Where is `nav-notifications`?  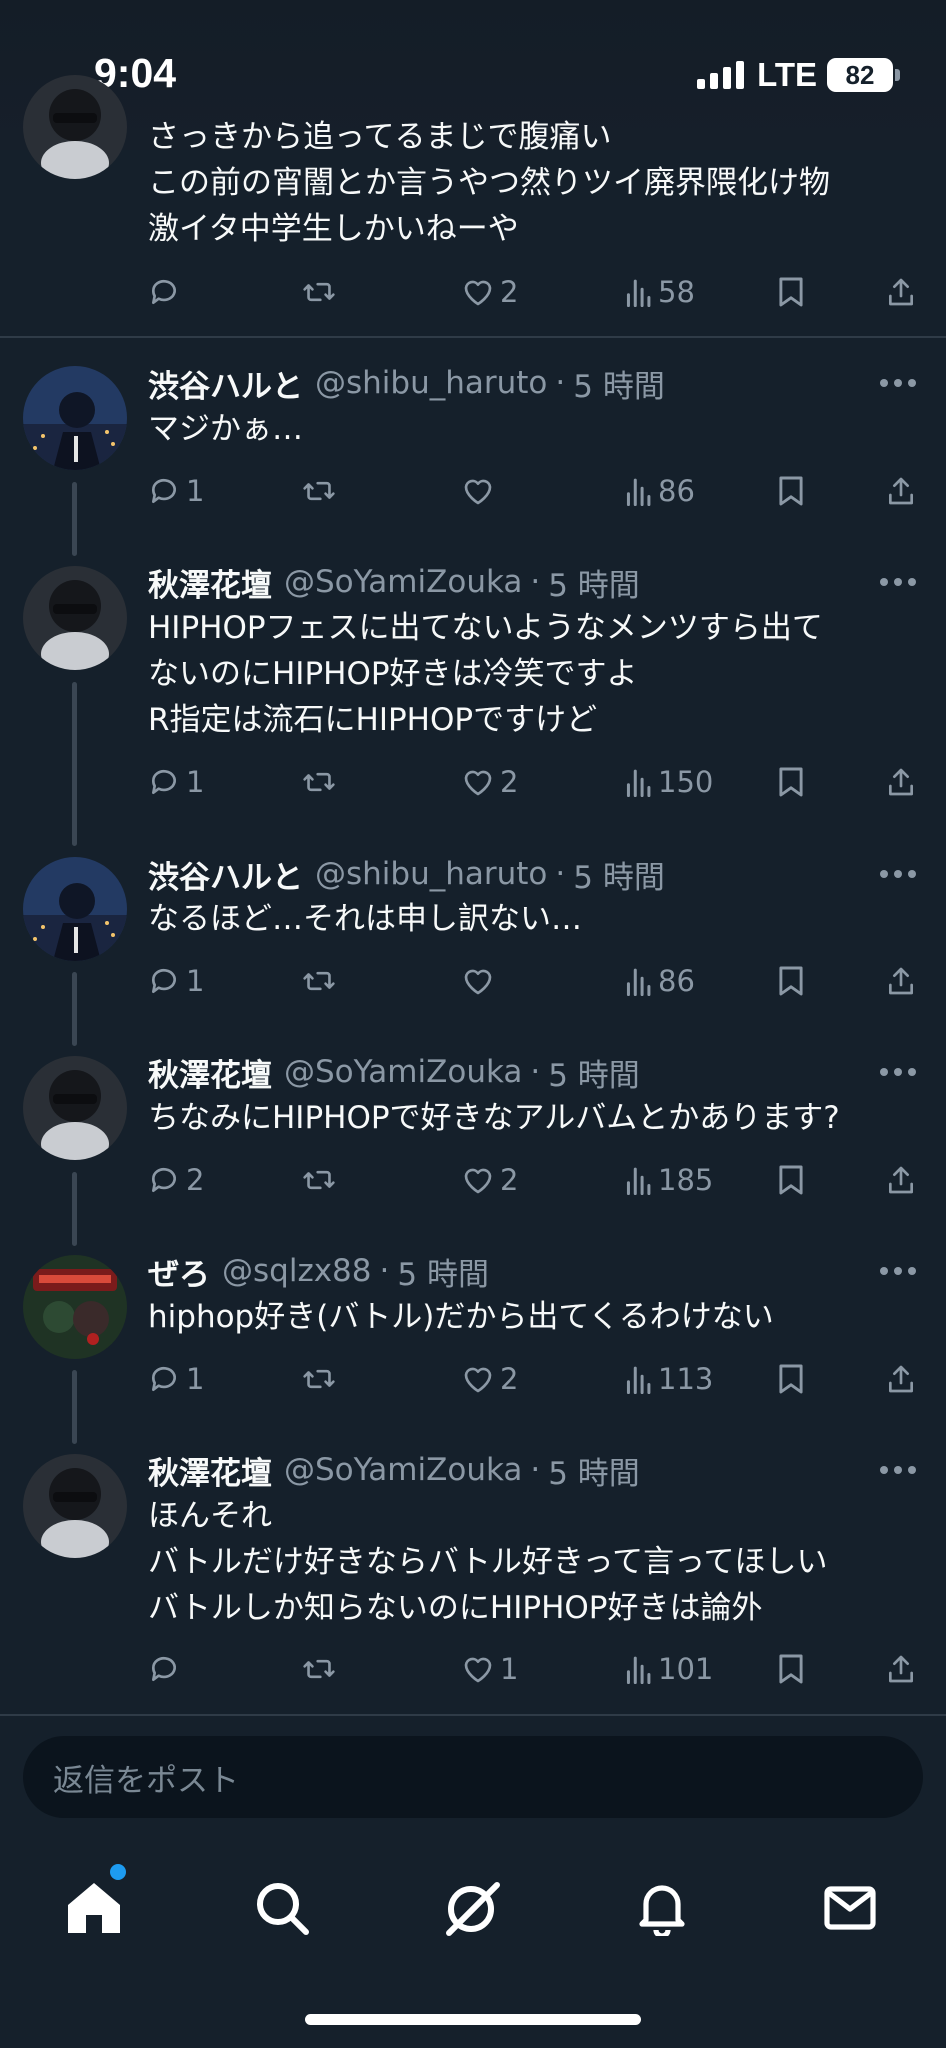 nav-notifications is located at coordinates (662, 1908).